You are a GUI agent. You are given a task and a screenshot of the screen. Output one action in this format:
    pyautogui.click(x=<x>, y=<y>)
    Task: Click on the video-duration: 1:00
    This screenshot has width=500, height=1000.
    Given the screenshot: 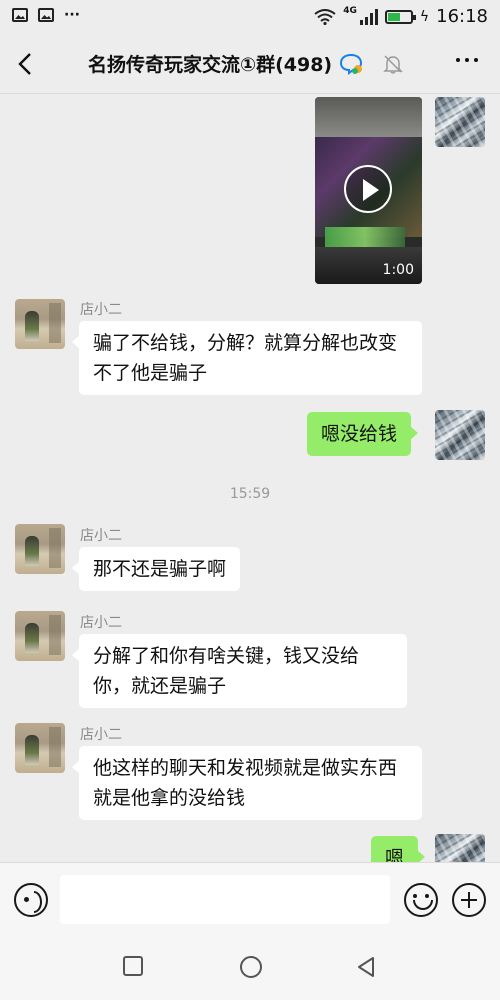 What is the action you would take?
    pyautogui.click(x=398, y=270)
    